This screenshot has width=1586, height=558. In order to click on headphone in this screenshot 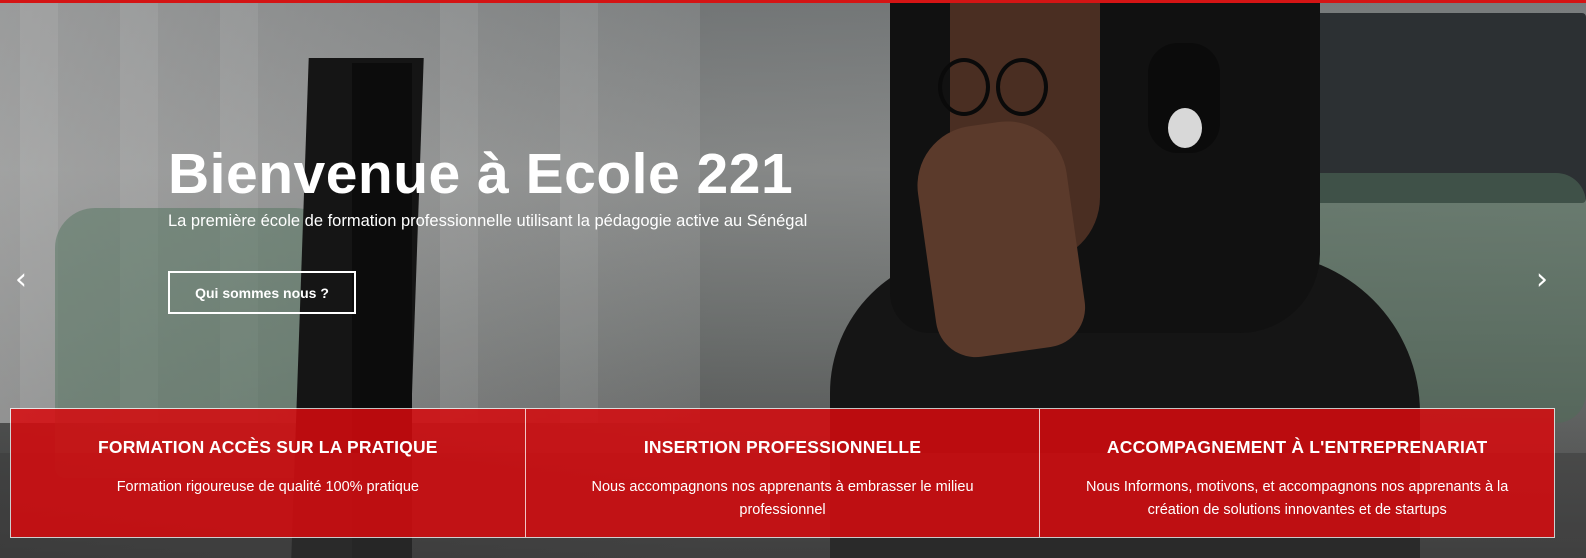, I will do `click(1184, 98)`.